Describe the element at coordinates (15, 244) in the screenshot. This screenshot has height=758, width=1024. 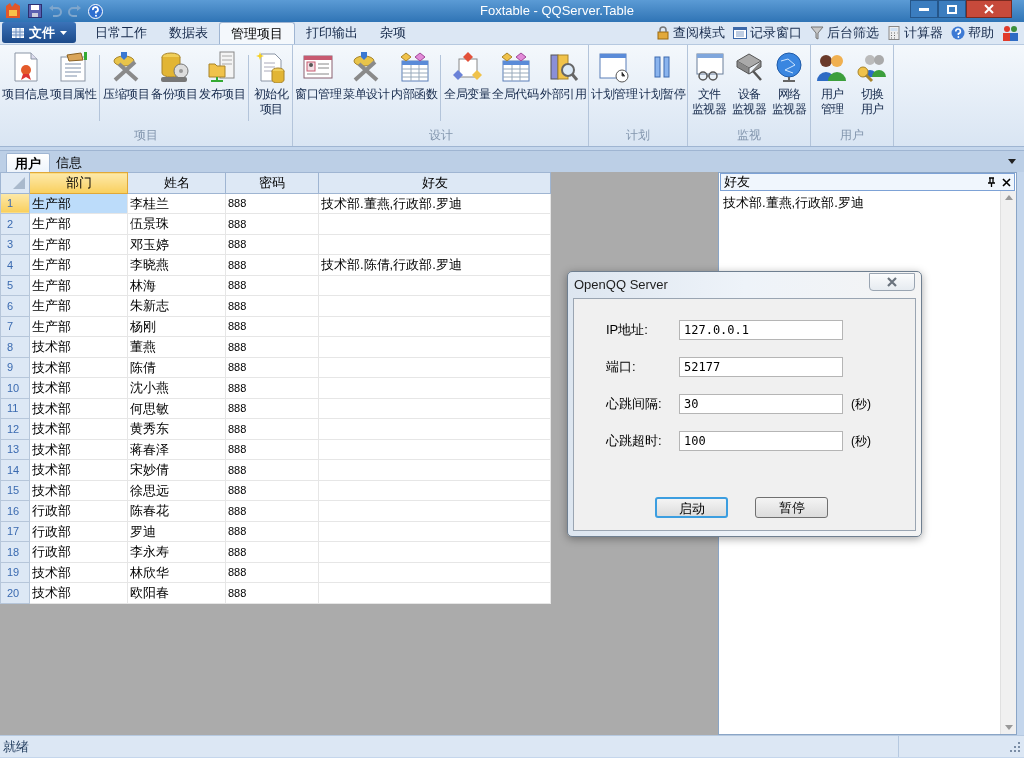
I see `row-header: 3` at that location.